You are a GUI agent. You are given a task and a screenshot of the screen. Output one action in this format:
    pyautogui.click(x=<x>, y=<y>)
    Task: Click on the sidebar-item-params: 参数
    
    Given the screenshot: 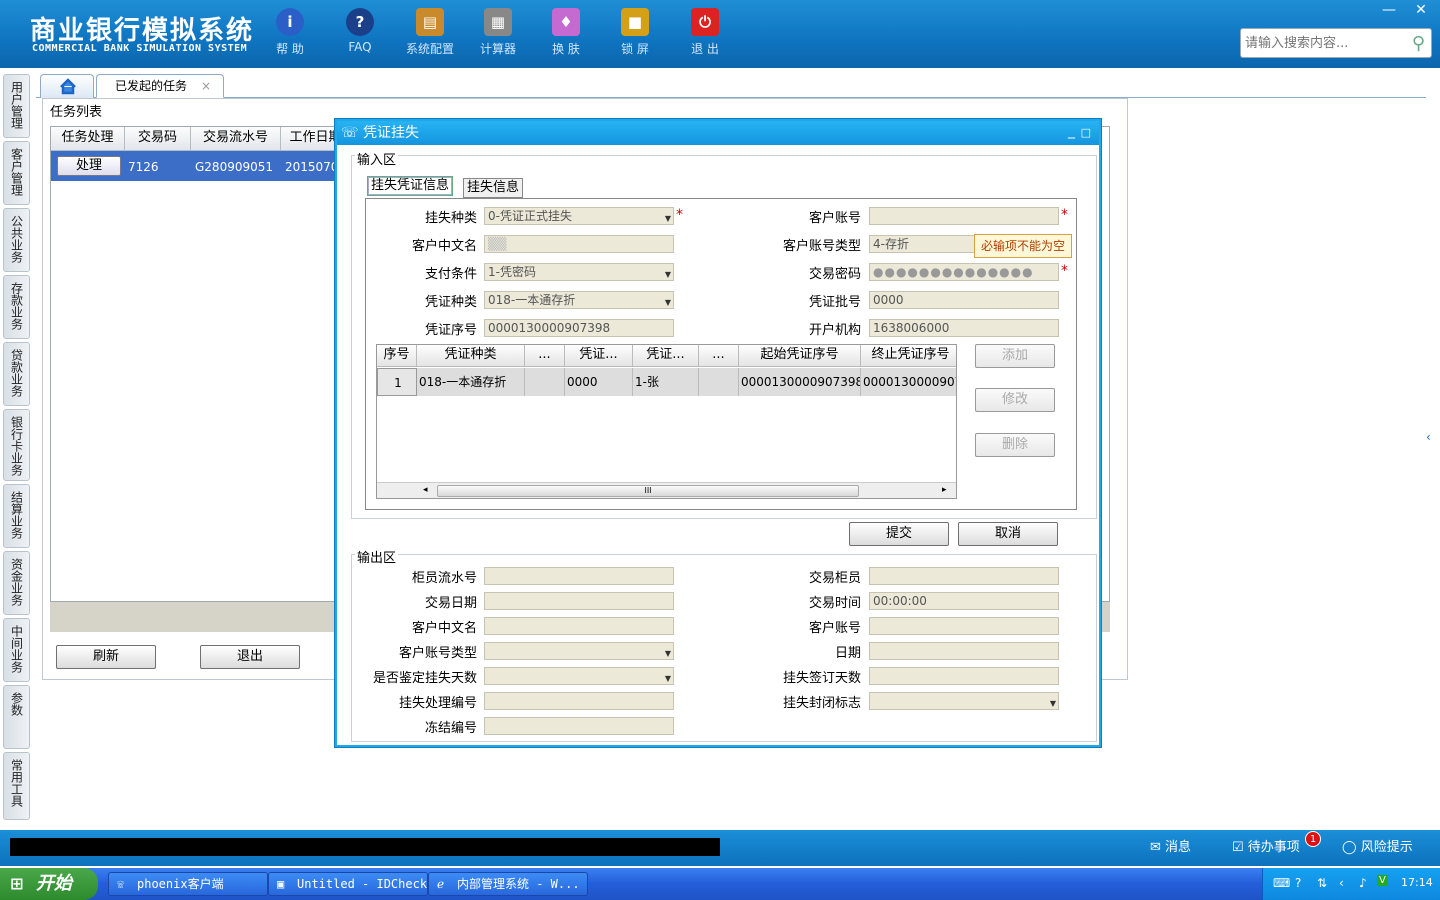 What is the action you would take?
    pyautogui.click(x=16, y=717)
    